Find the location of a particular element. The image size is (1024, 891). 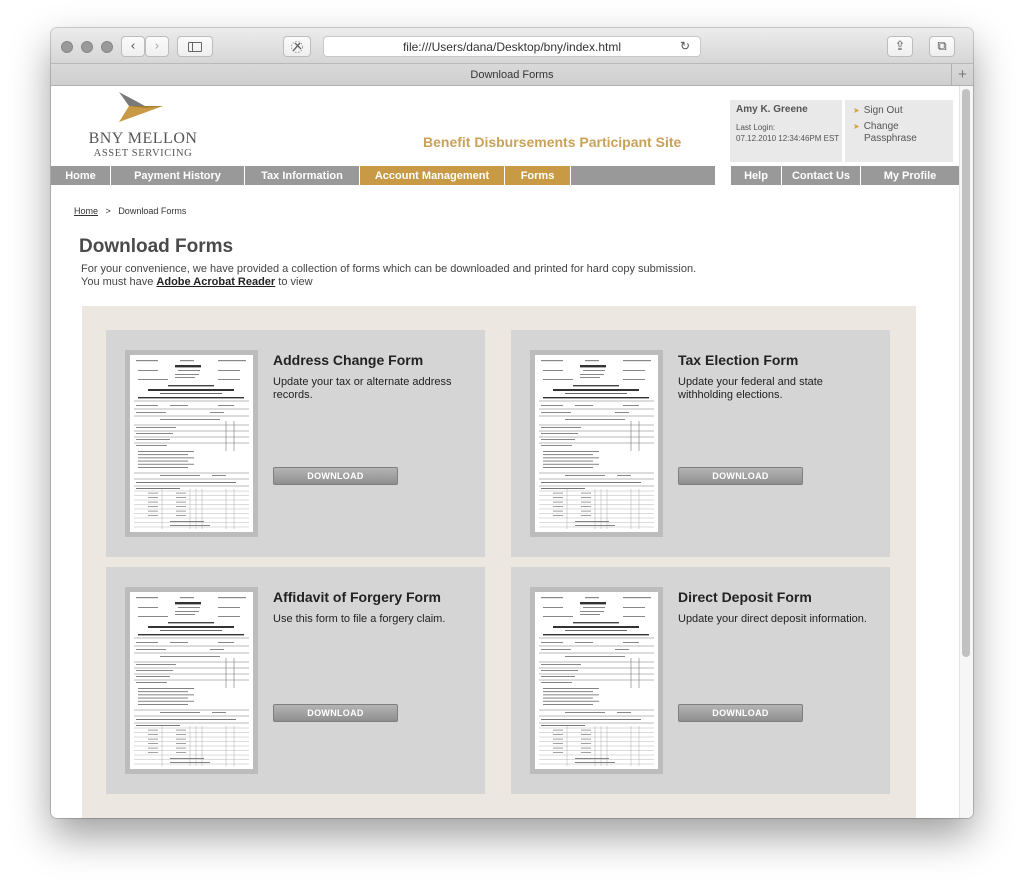

logo-name: BNY MELLON is located at coordinates (143, 138).